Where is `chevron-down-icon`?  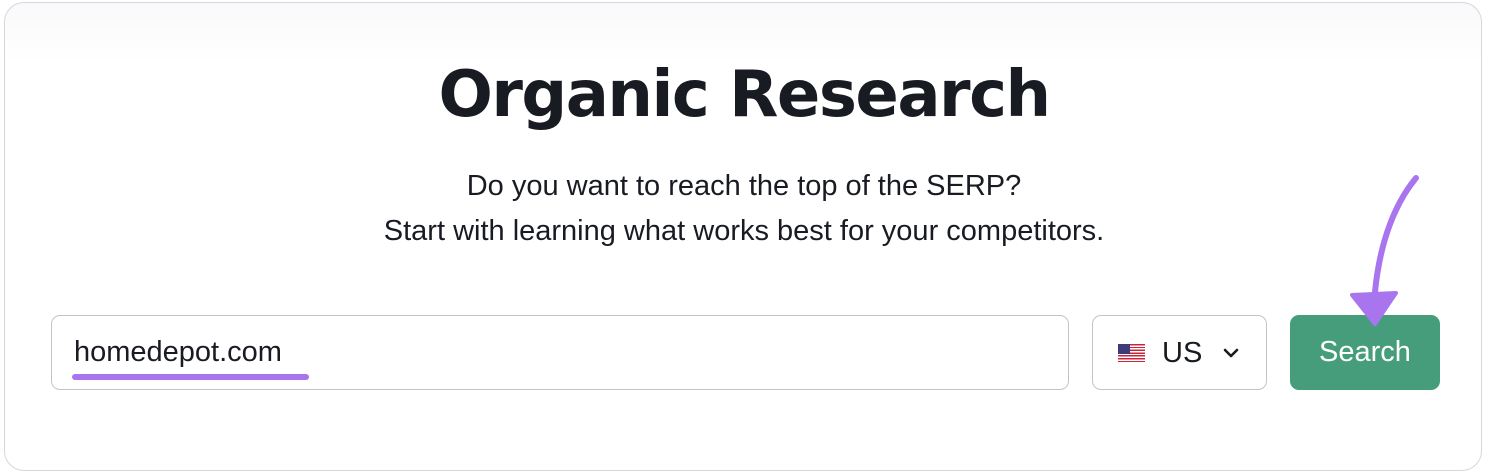
chevron-down-icon is located at coordinates (1231, 353).